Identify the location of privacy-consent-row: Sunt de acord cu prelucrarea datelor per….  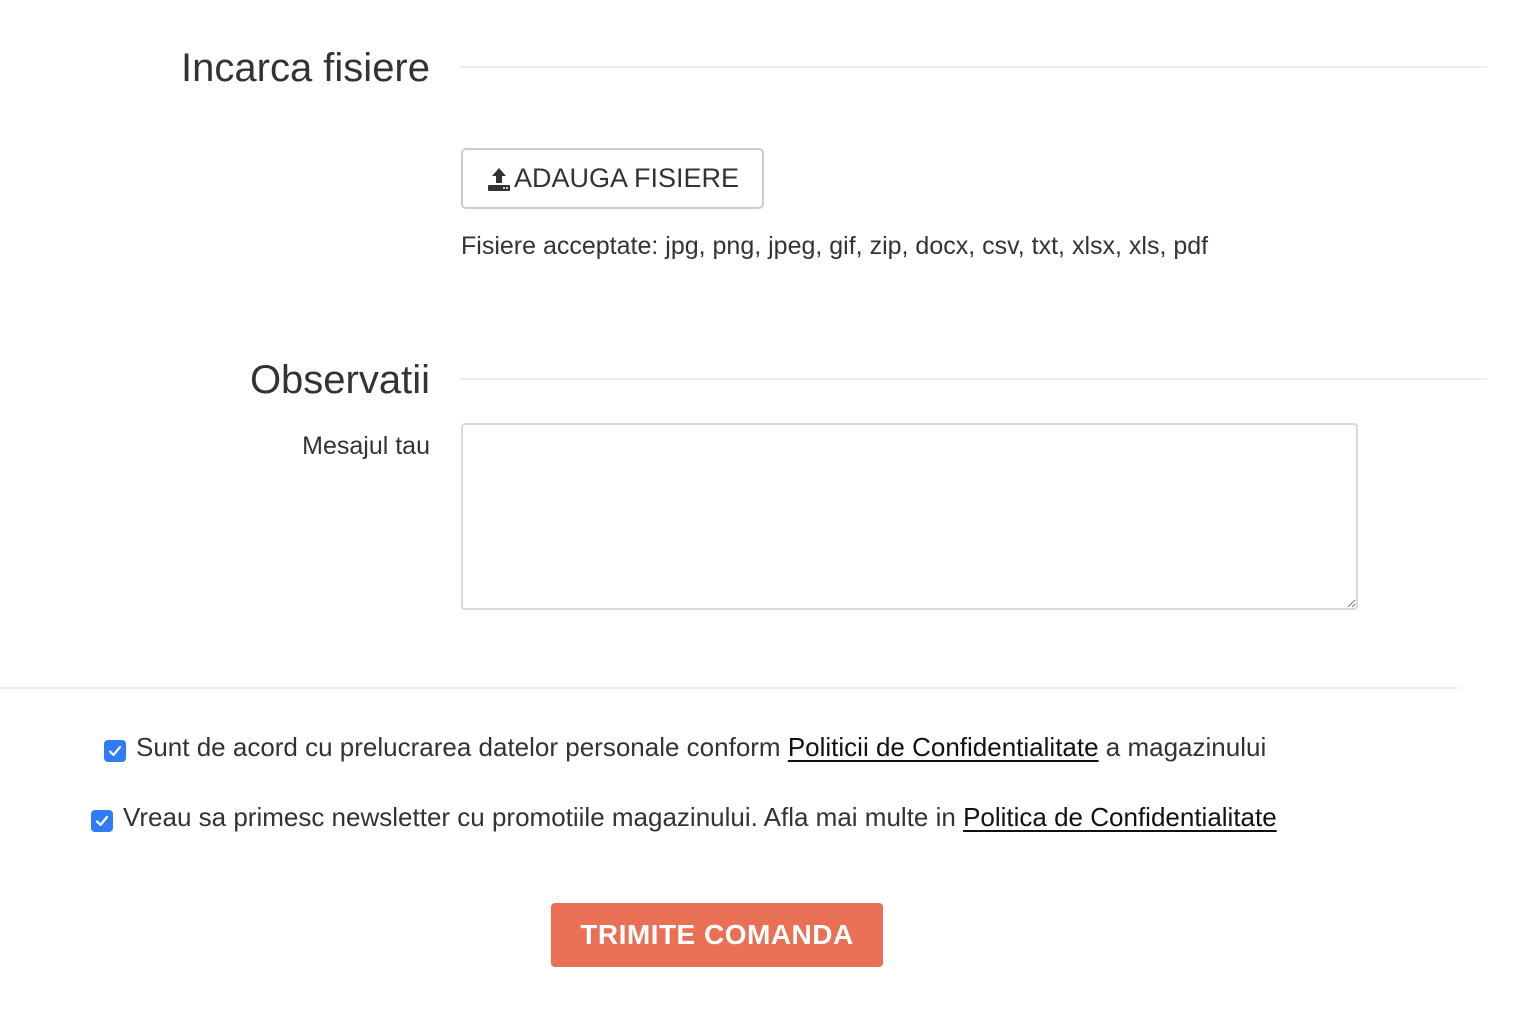
(685, 747).